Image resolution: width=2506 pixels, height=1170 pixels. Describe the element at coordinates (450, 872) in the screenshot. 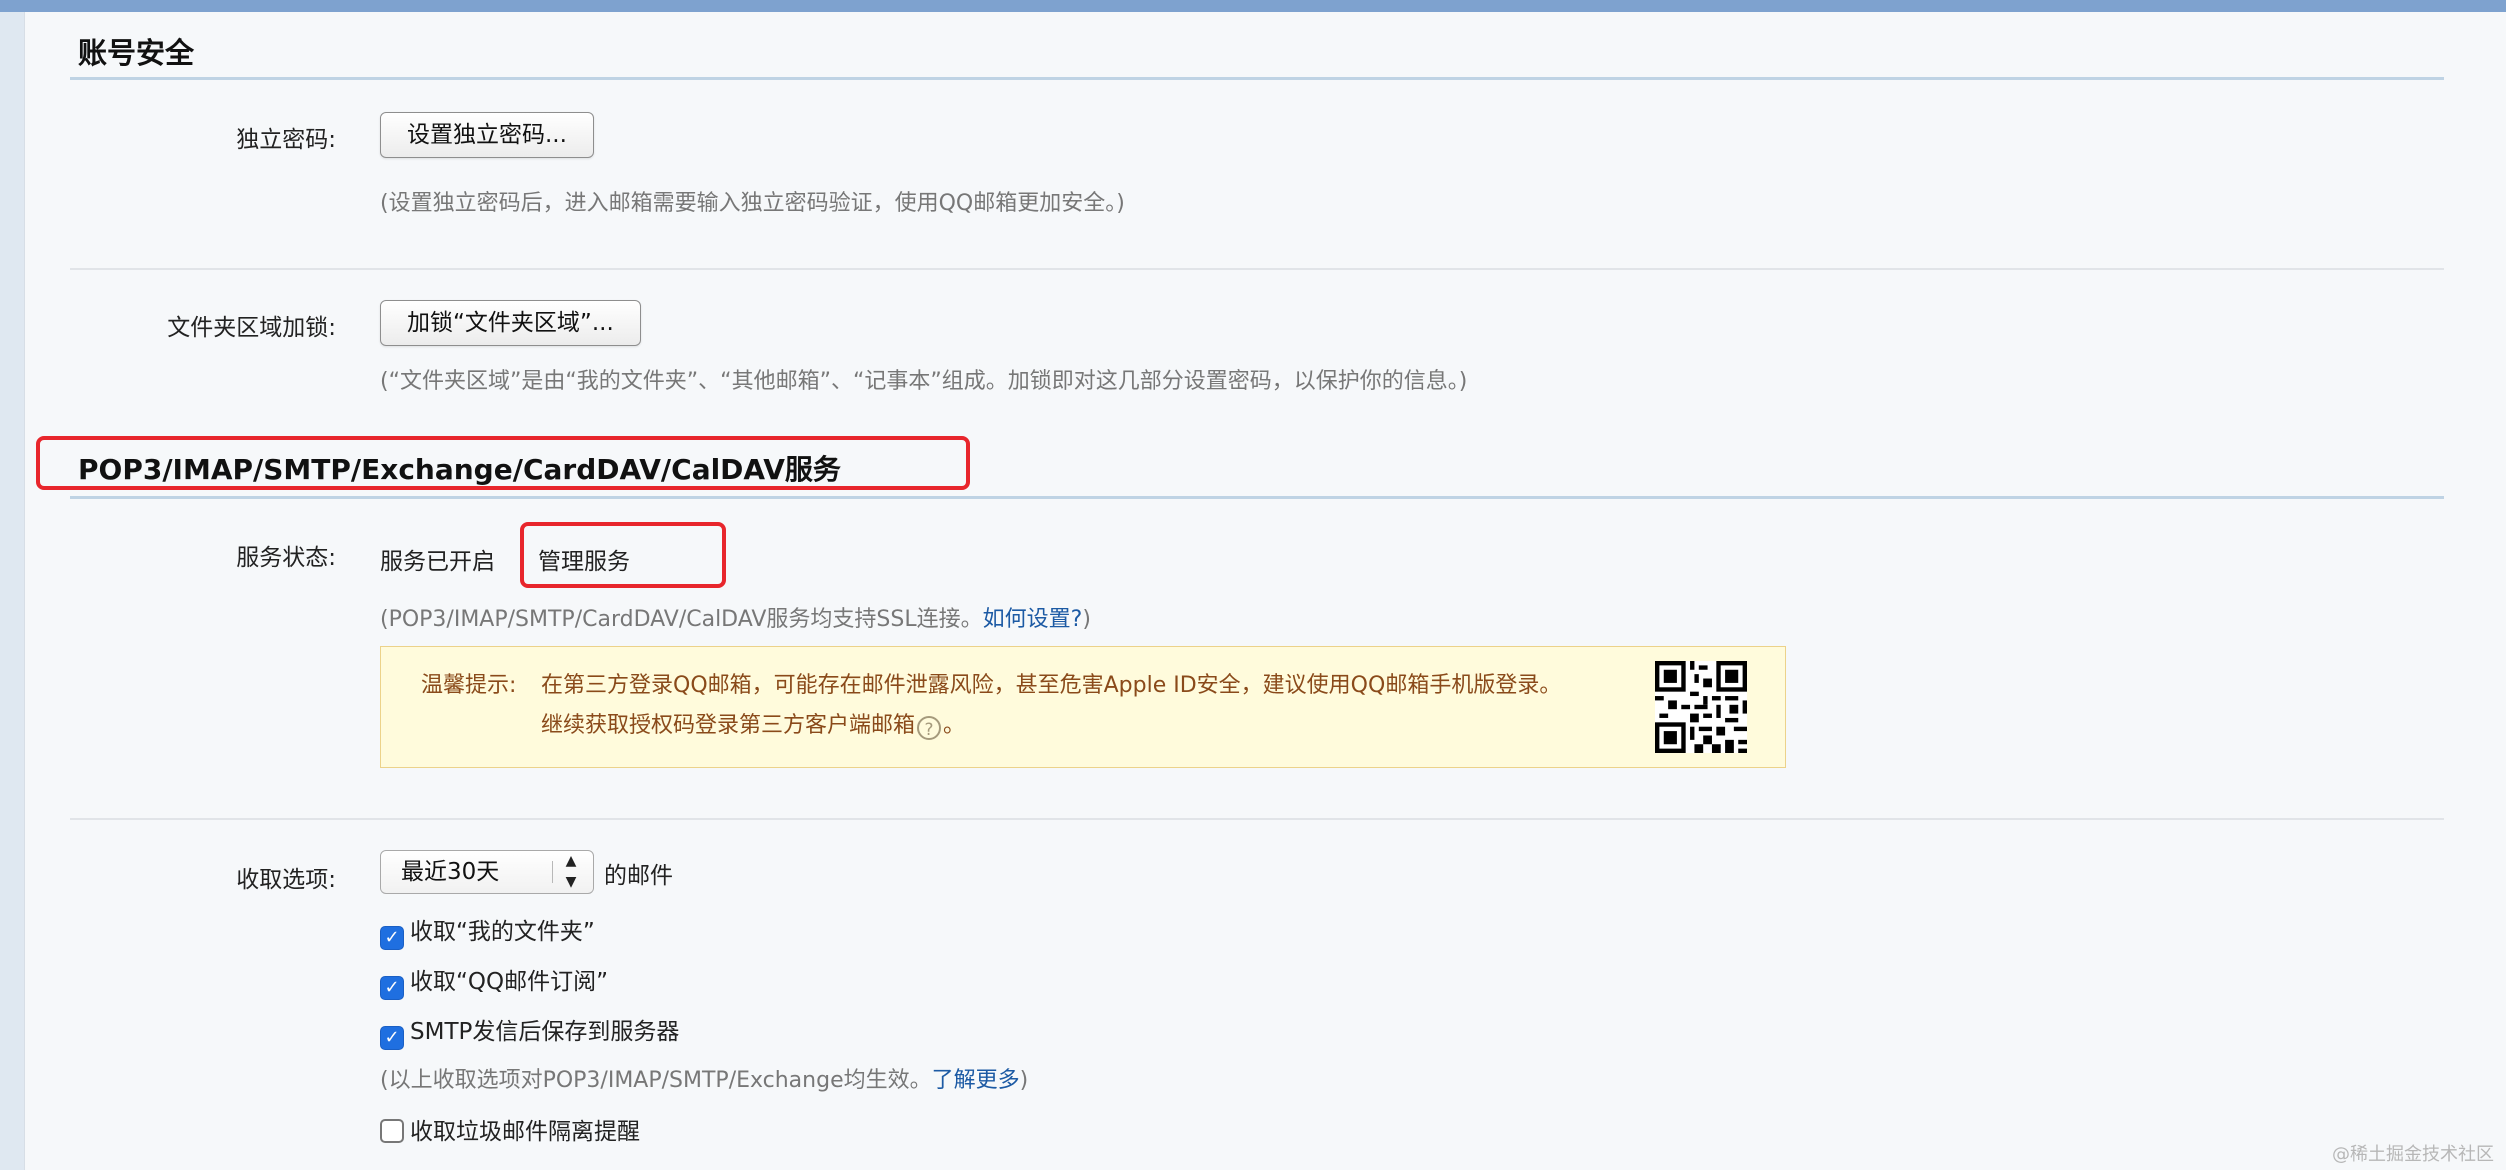

I see `receive-range-value: 最近30天` at that location.